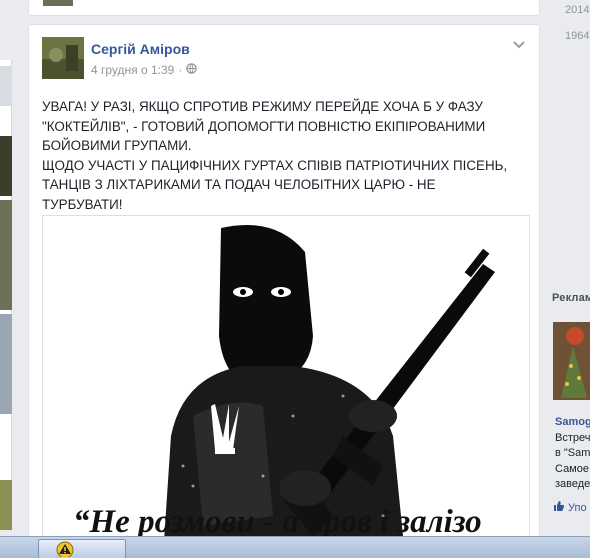  I want to click on ad-text-line: заведе, so click(572, 484).